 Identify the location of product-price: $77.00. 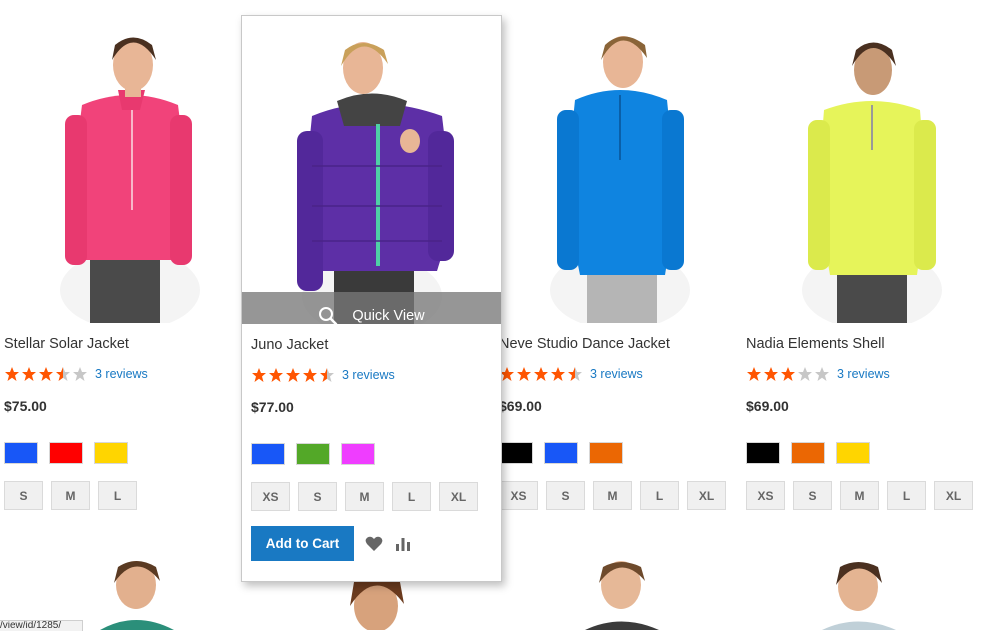
(272, 407).